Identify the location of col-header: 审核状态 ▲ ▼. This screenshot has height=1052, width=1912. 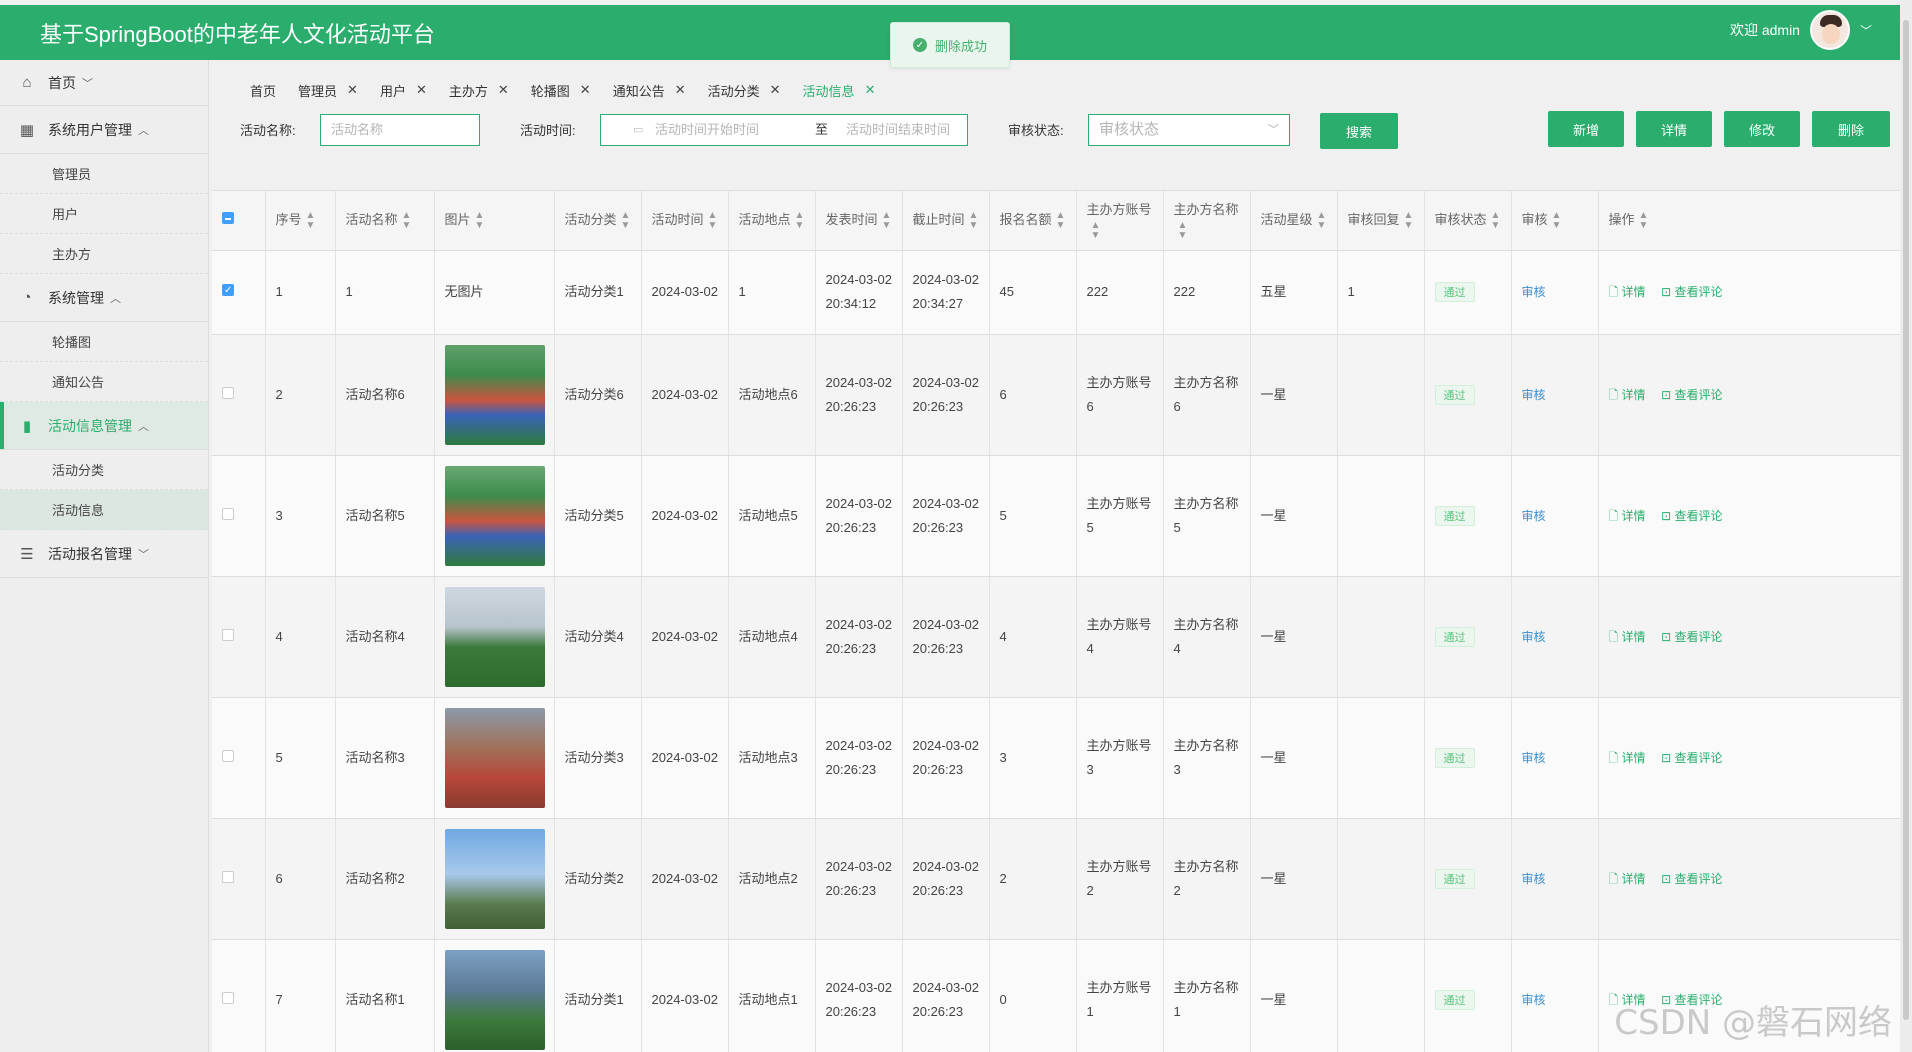
(1468, 221).